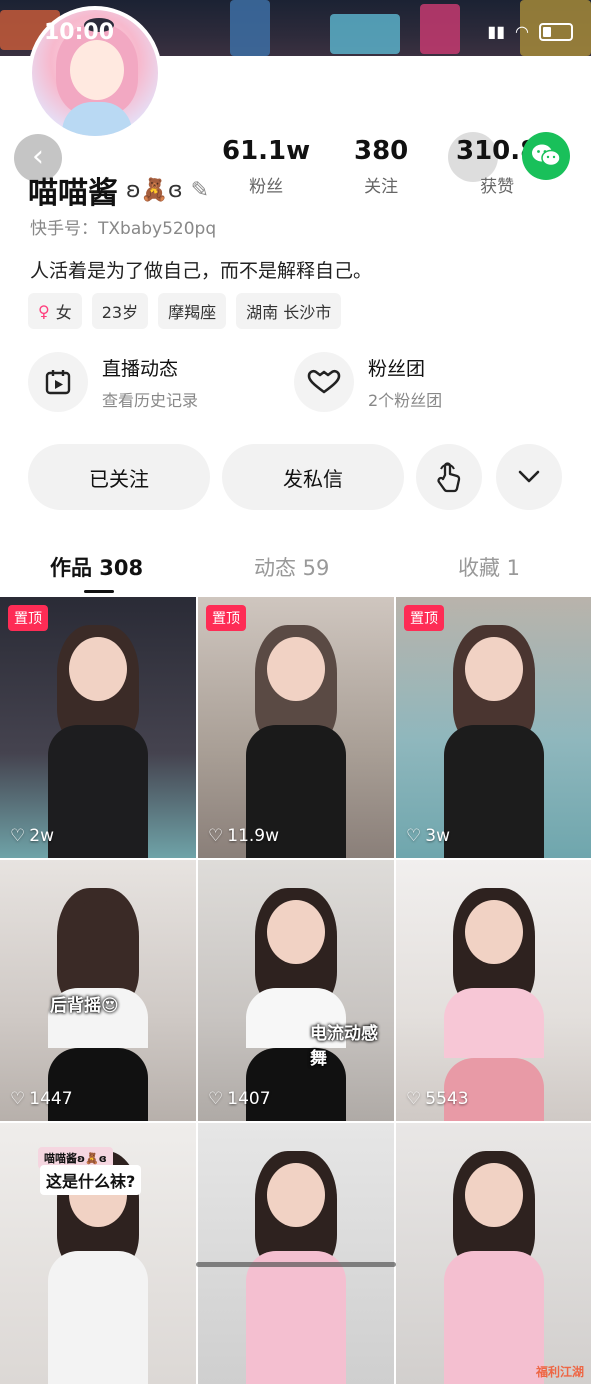 Image resolution: width=591 pixels, height=1384 pixels. What do you see at coordinates (397, 368) in the screenshot?
I see `feature-title: 粉丝团` at bounding box center [397, 368].